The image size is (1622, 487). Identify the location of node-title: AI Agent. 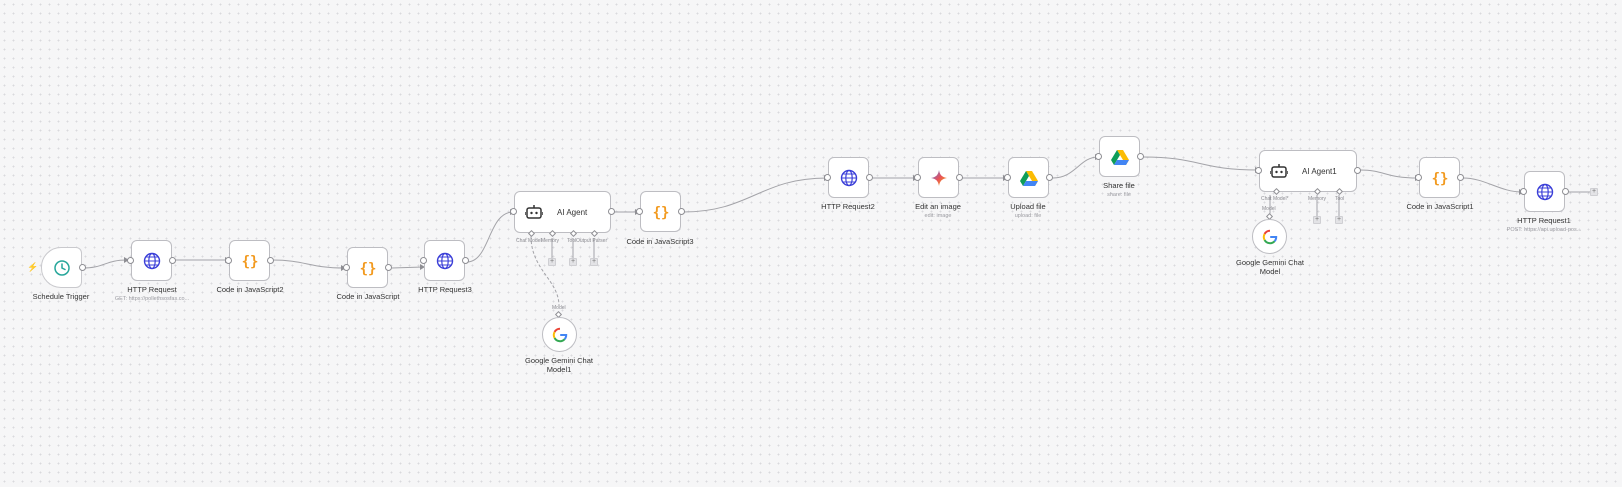
(572, 212).